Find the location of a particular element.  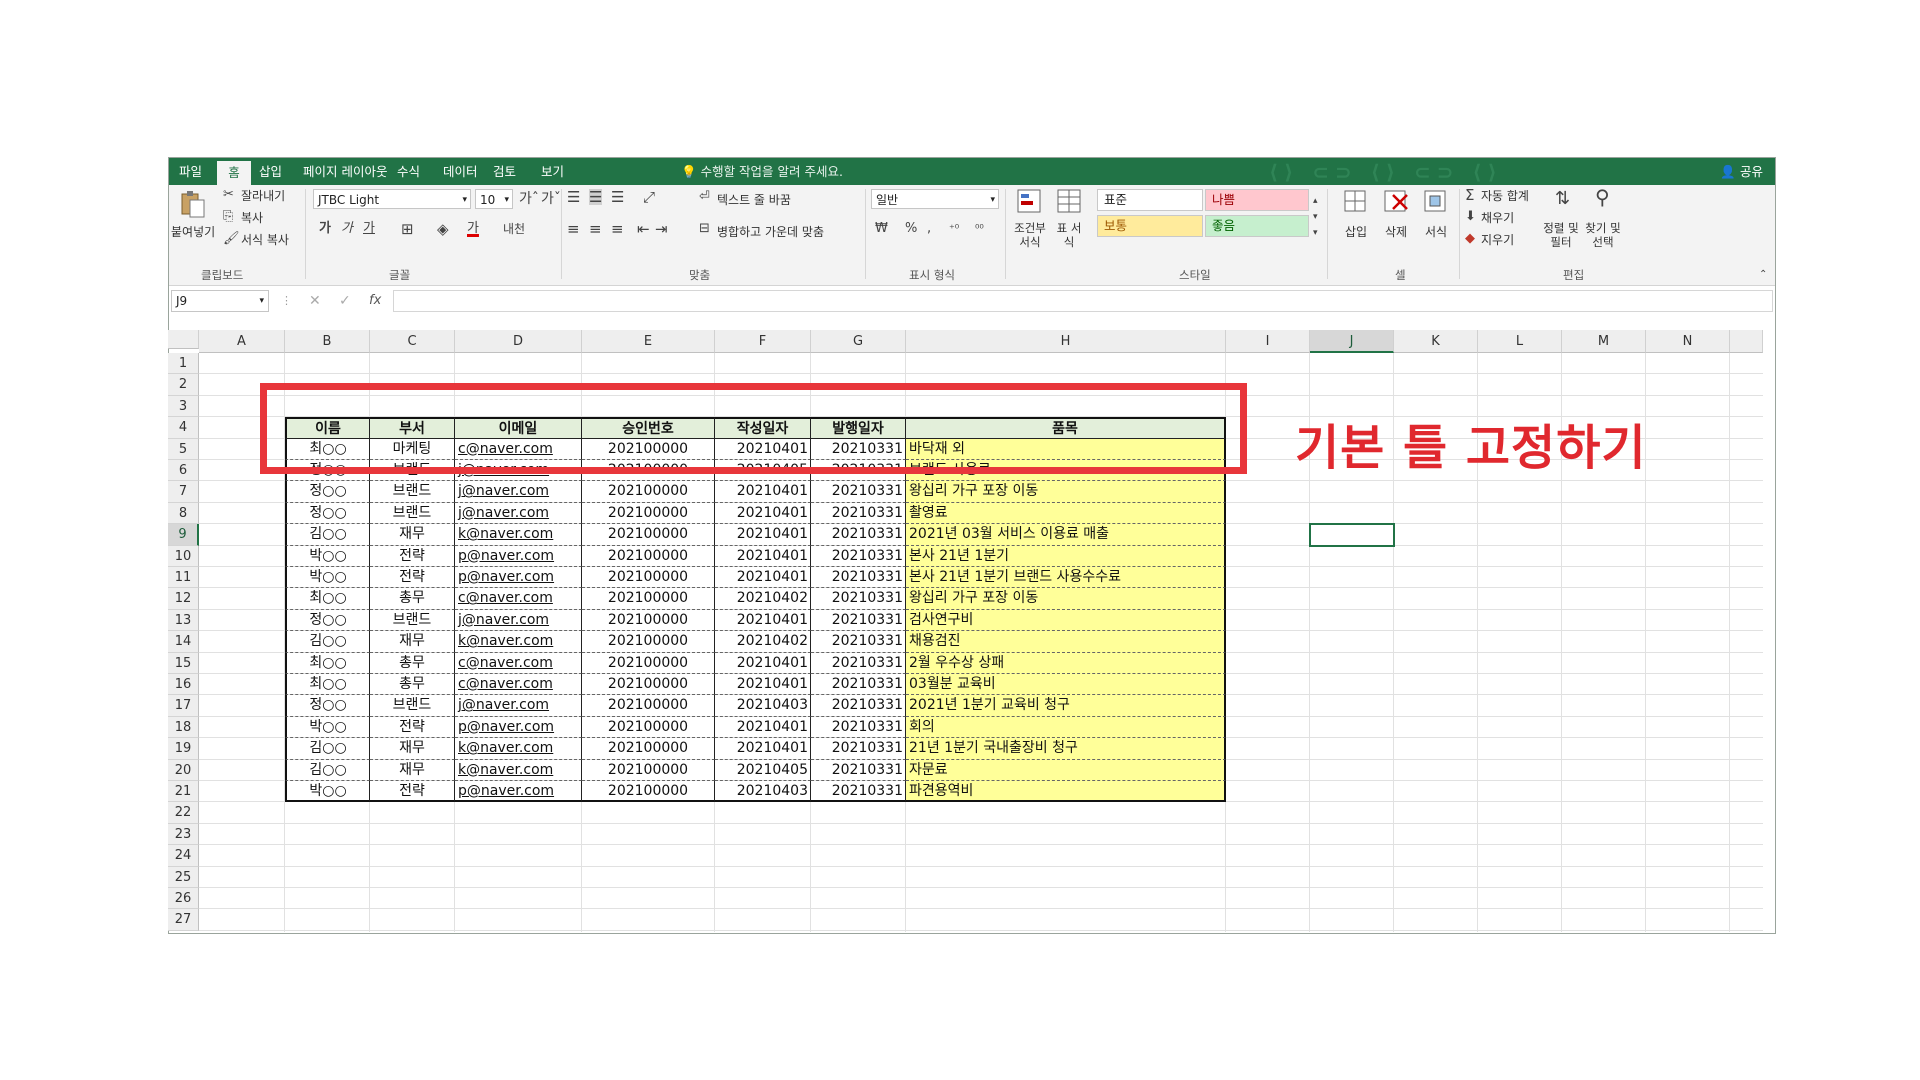

column-header: N is located at coordinates (1688, 341).